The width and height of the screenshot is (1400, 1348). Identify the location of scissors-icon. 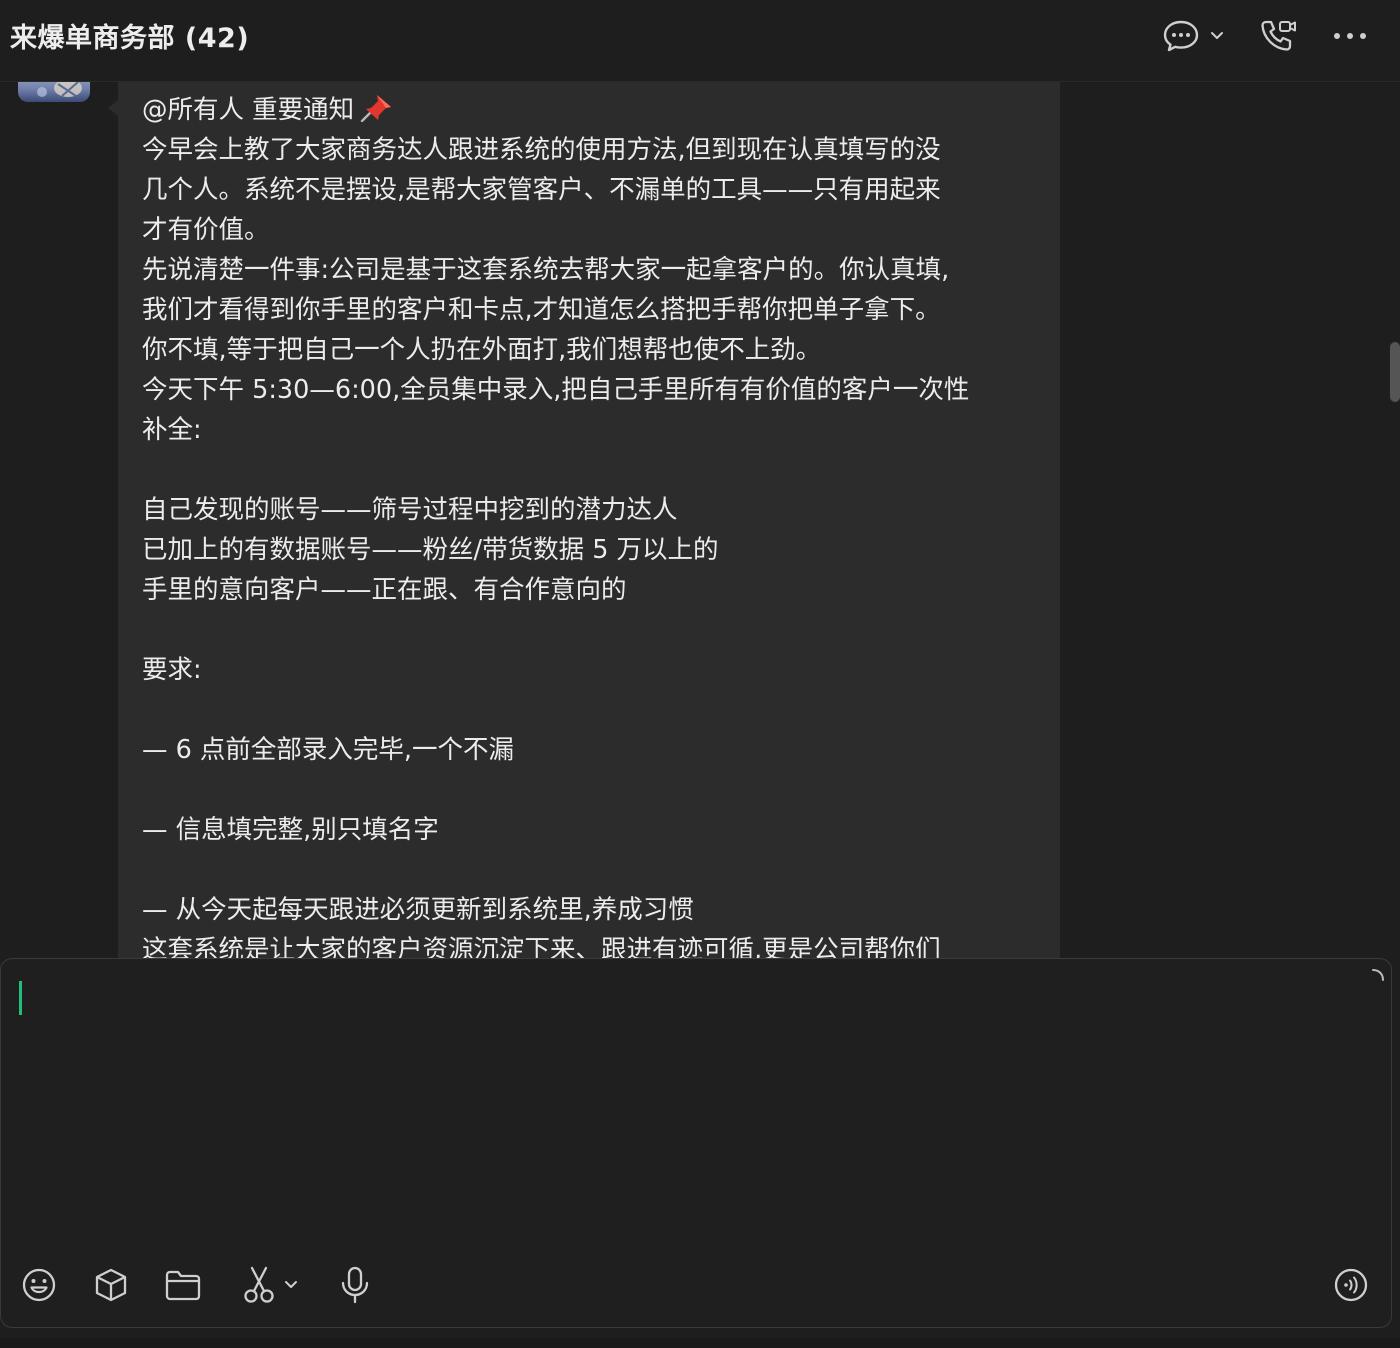
(259, 1285).